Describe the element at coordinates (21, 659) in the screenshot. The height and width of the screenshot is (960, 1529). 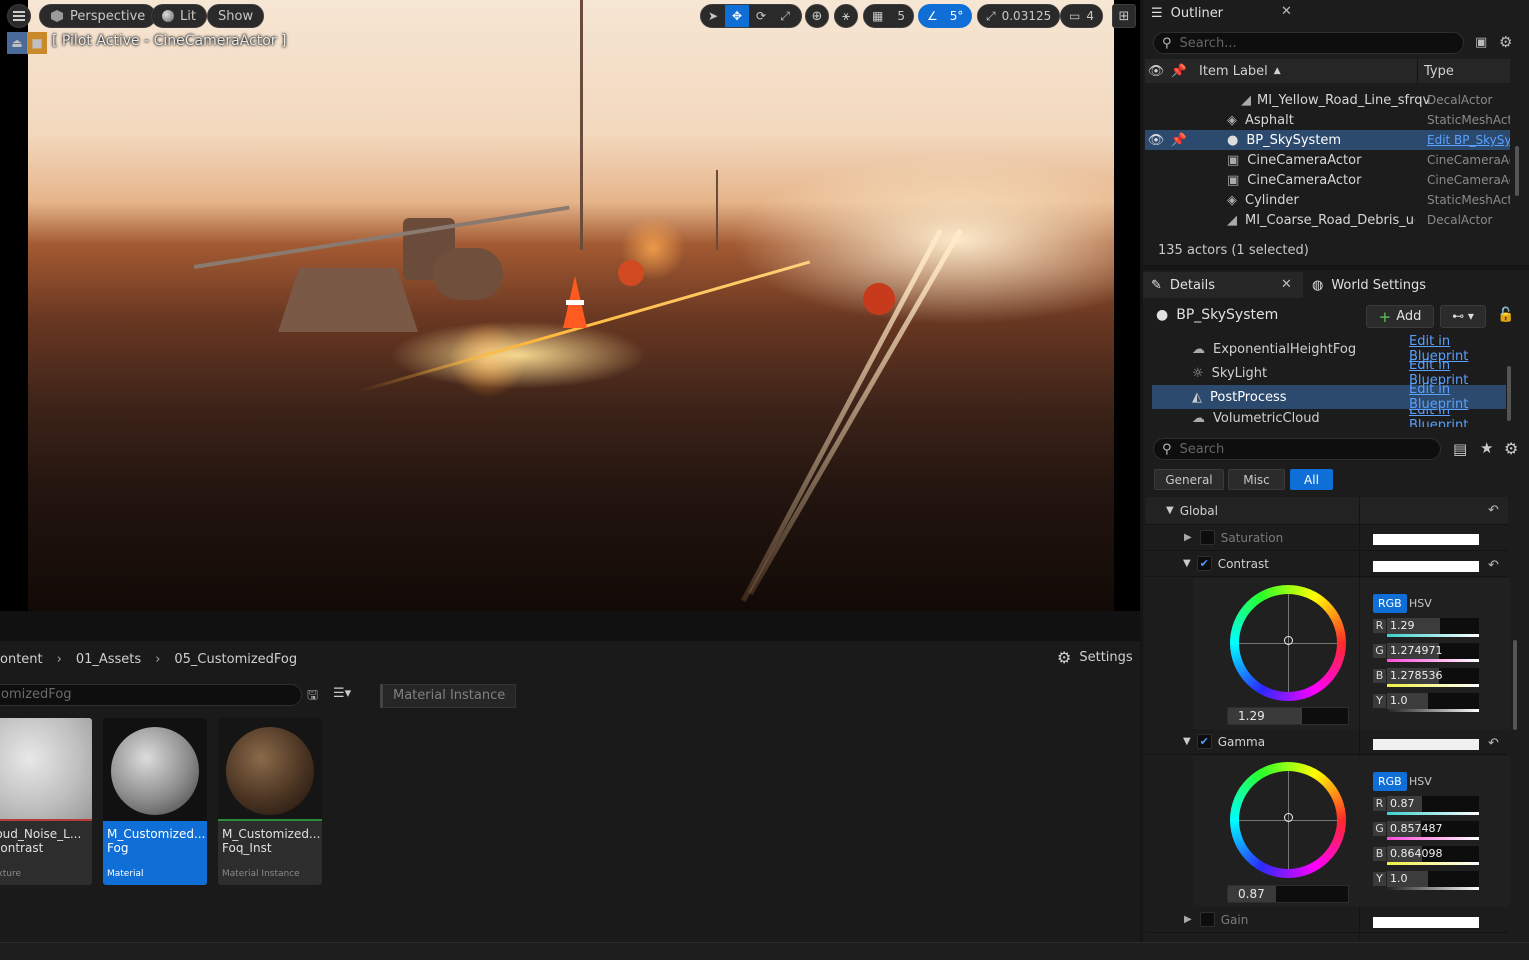
I see `breadcrumb-item: ontent` at that location.